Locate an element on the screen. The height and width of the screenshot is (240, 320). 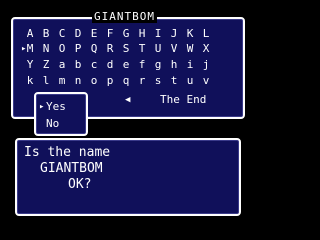
message-line-2: GIANTBOM is located at coordinates (71, 168).